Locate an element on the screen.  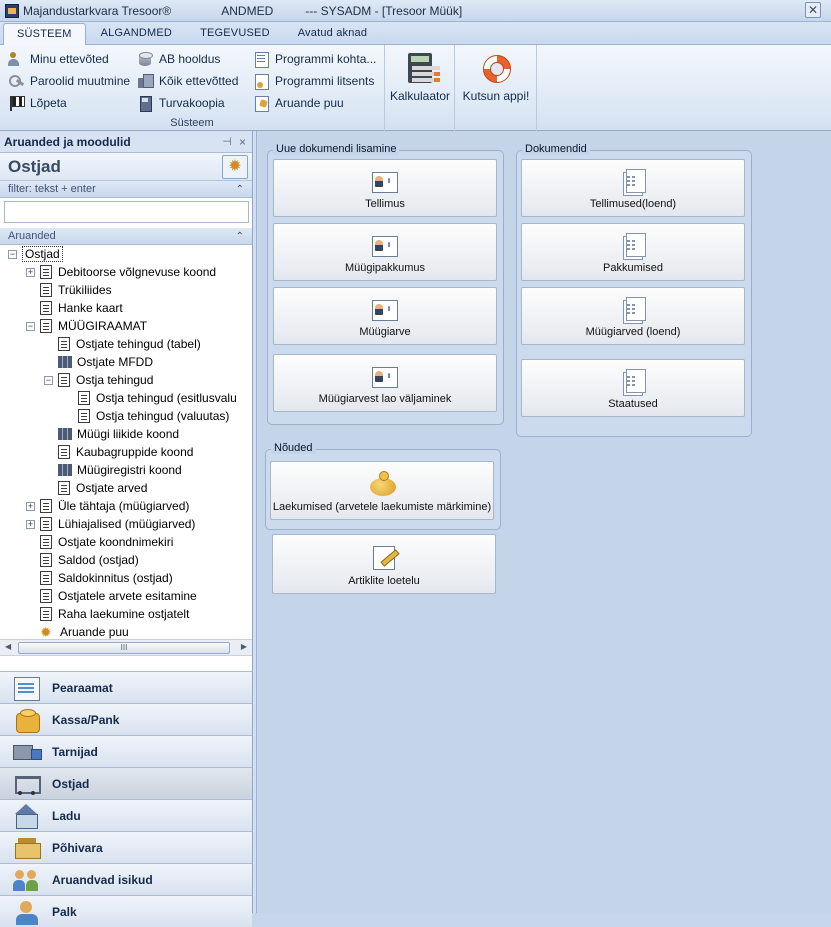
tile-order: Tellimus is located at coordinates (385, 188).